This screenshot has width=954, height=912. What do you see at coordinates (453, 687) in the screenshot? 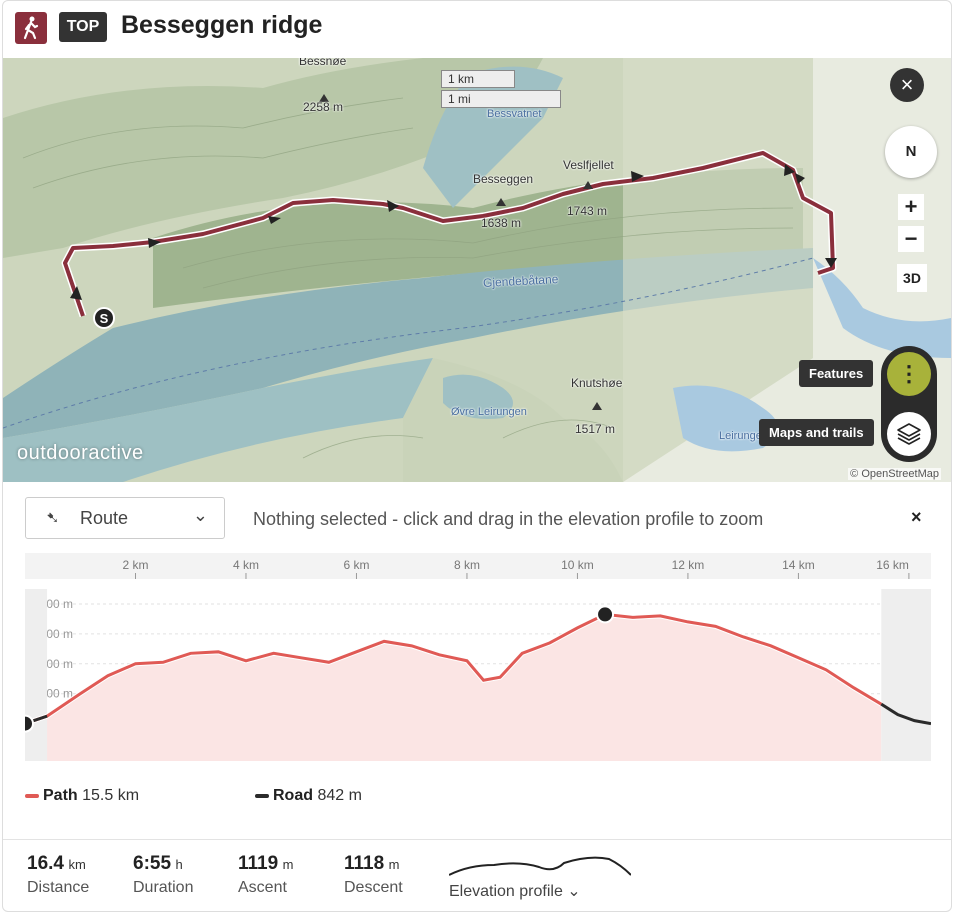
I see `path-area-fill` at bounding box center [453, 687].